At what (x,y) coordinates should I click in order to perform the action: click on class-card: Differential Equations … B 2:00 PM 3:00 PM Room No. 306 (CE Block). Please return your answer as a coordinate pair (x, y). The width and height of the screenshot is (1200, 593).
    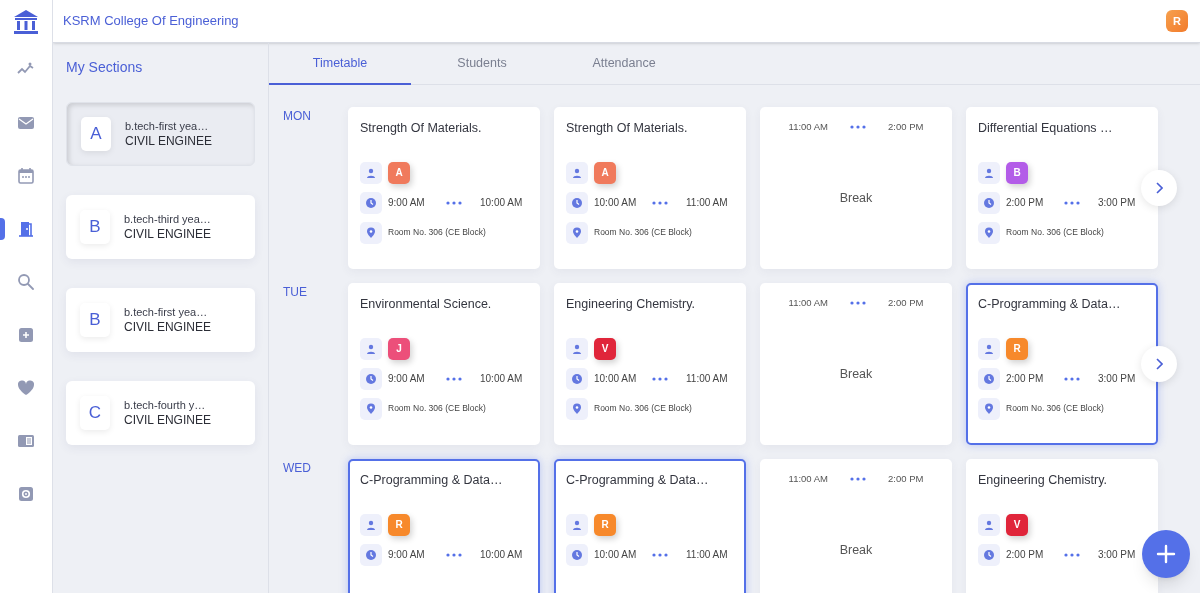
    Looking at the image, I should click on (1062, 188).